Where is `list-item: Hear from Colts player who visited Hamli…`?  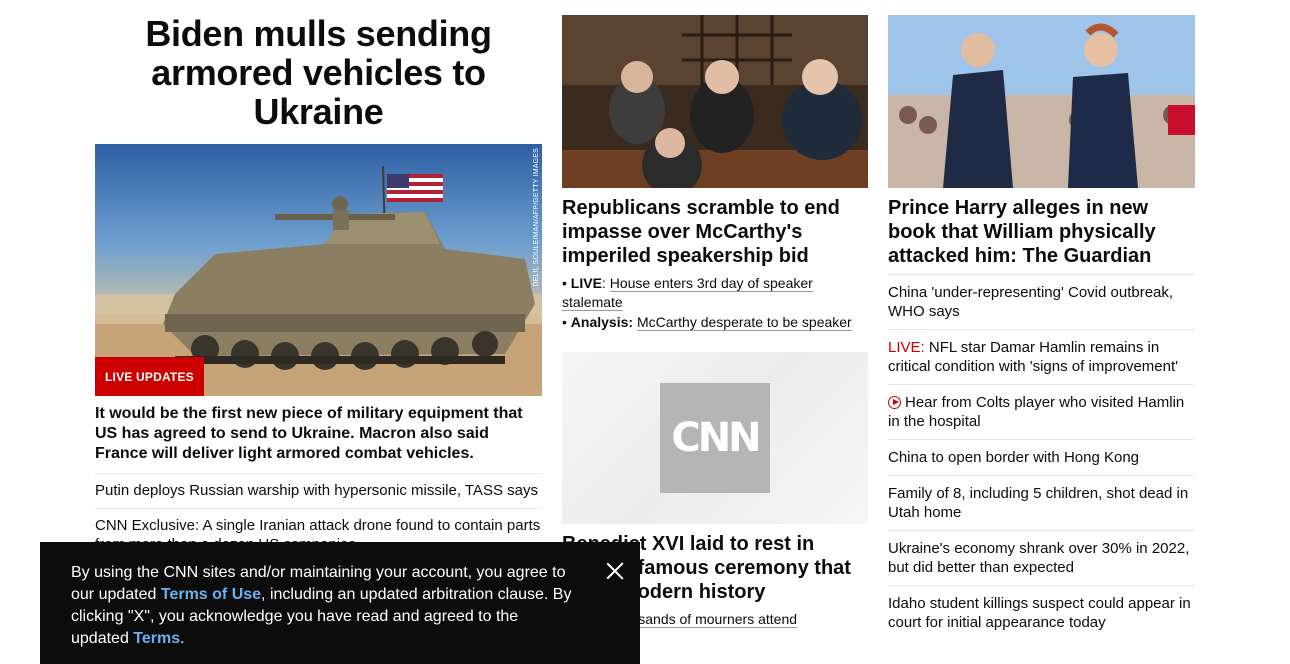
list-item: Hear from Colts player who visited Hamli… is located at coordinates (1041, 411).